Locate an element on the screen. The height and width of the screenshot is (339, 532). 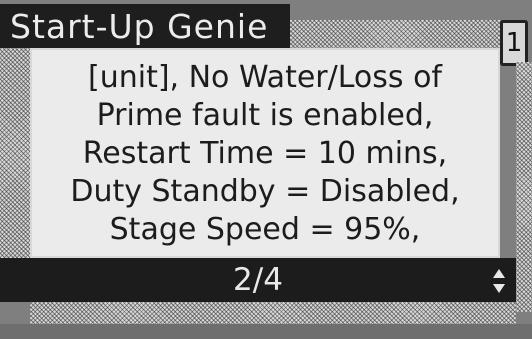
screen-title: Start-Up Genie is located at coordinates (139, 26).